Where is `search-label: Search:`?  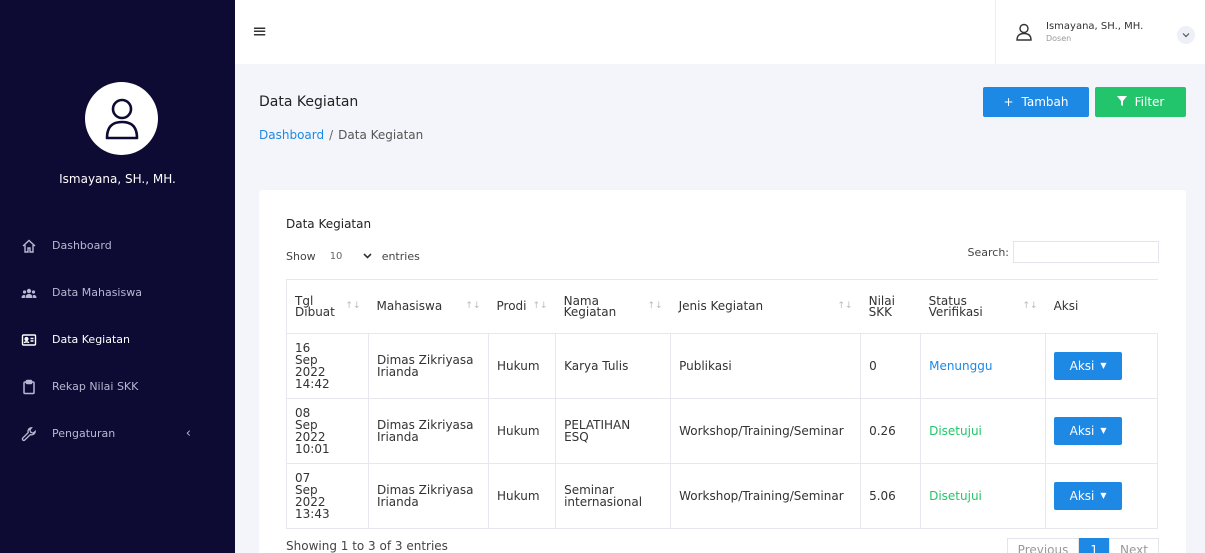 search-label: Search: is located at coordinates (988, 252).